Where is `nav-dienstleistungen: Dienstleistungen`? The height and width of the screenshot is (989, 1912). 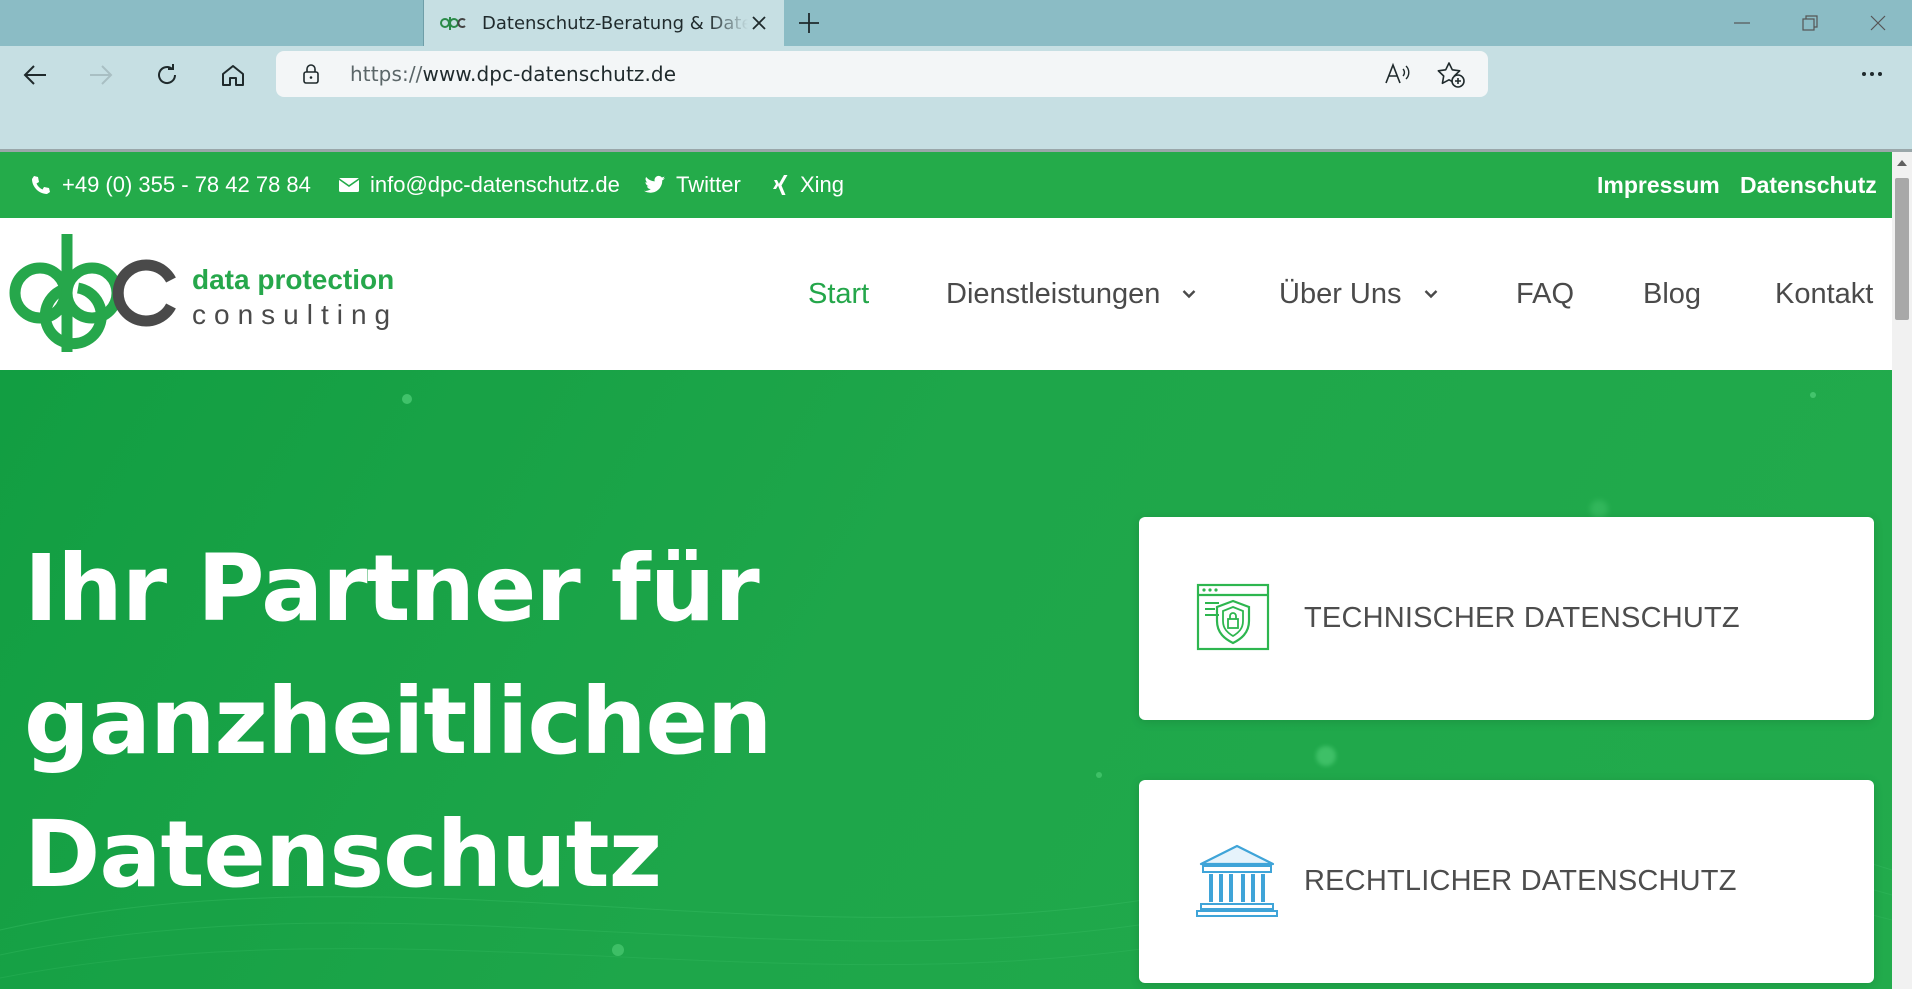 nav-dienstleistungen: Dienstleistungen is located at coordinates (1071, 294).